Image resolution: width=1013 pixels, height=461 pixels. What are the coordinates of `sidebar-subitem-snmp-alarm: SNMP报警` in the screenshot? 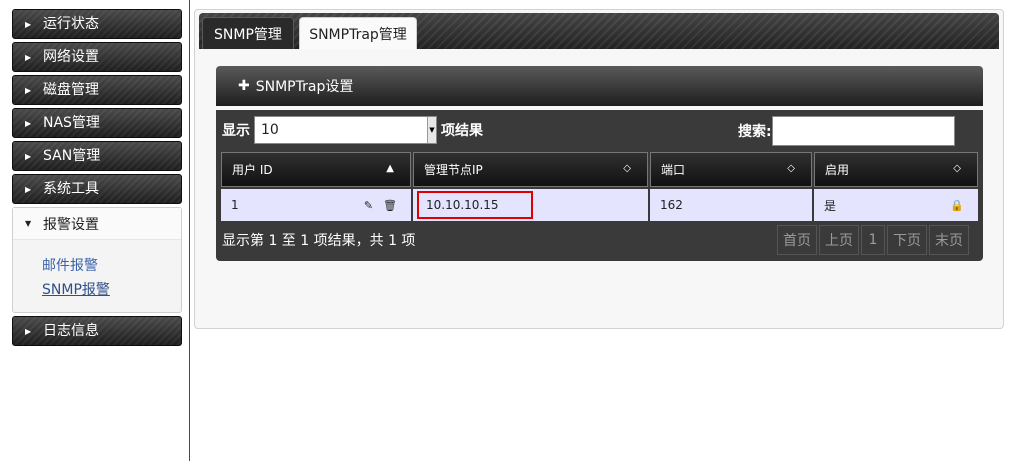 It's located at (111, 290).